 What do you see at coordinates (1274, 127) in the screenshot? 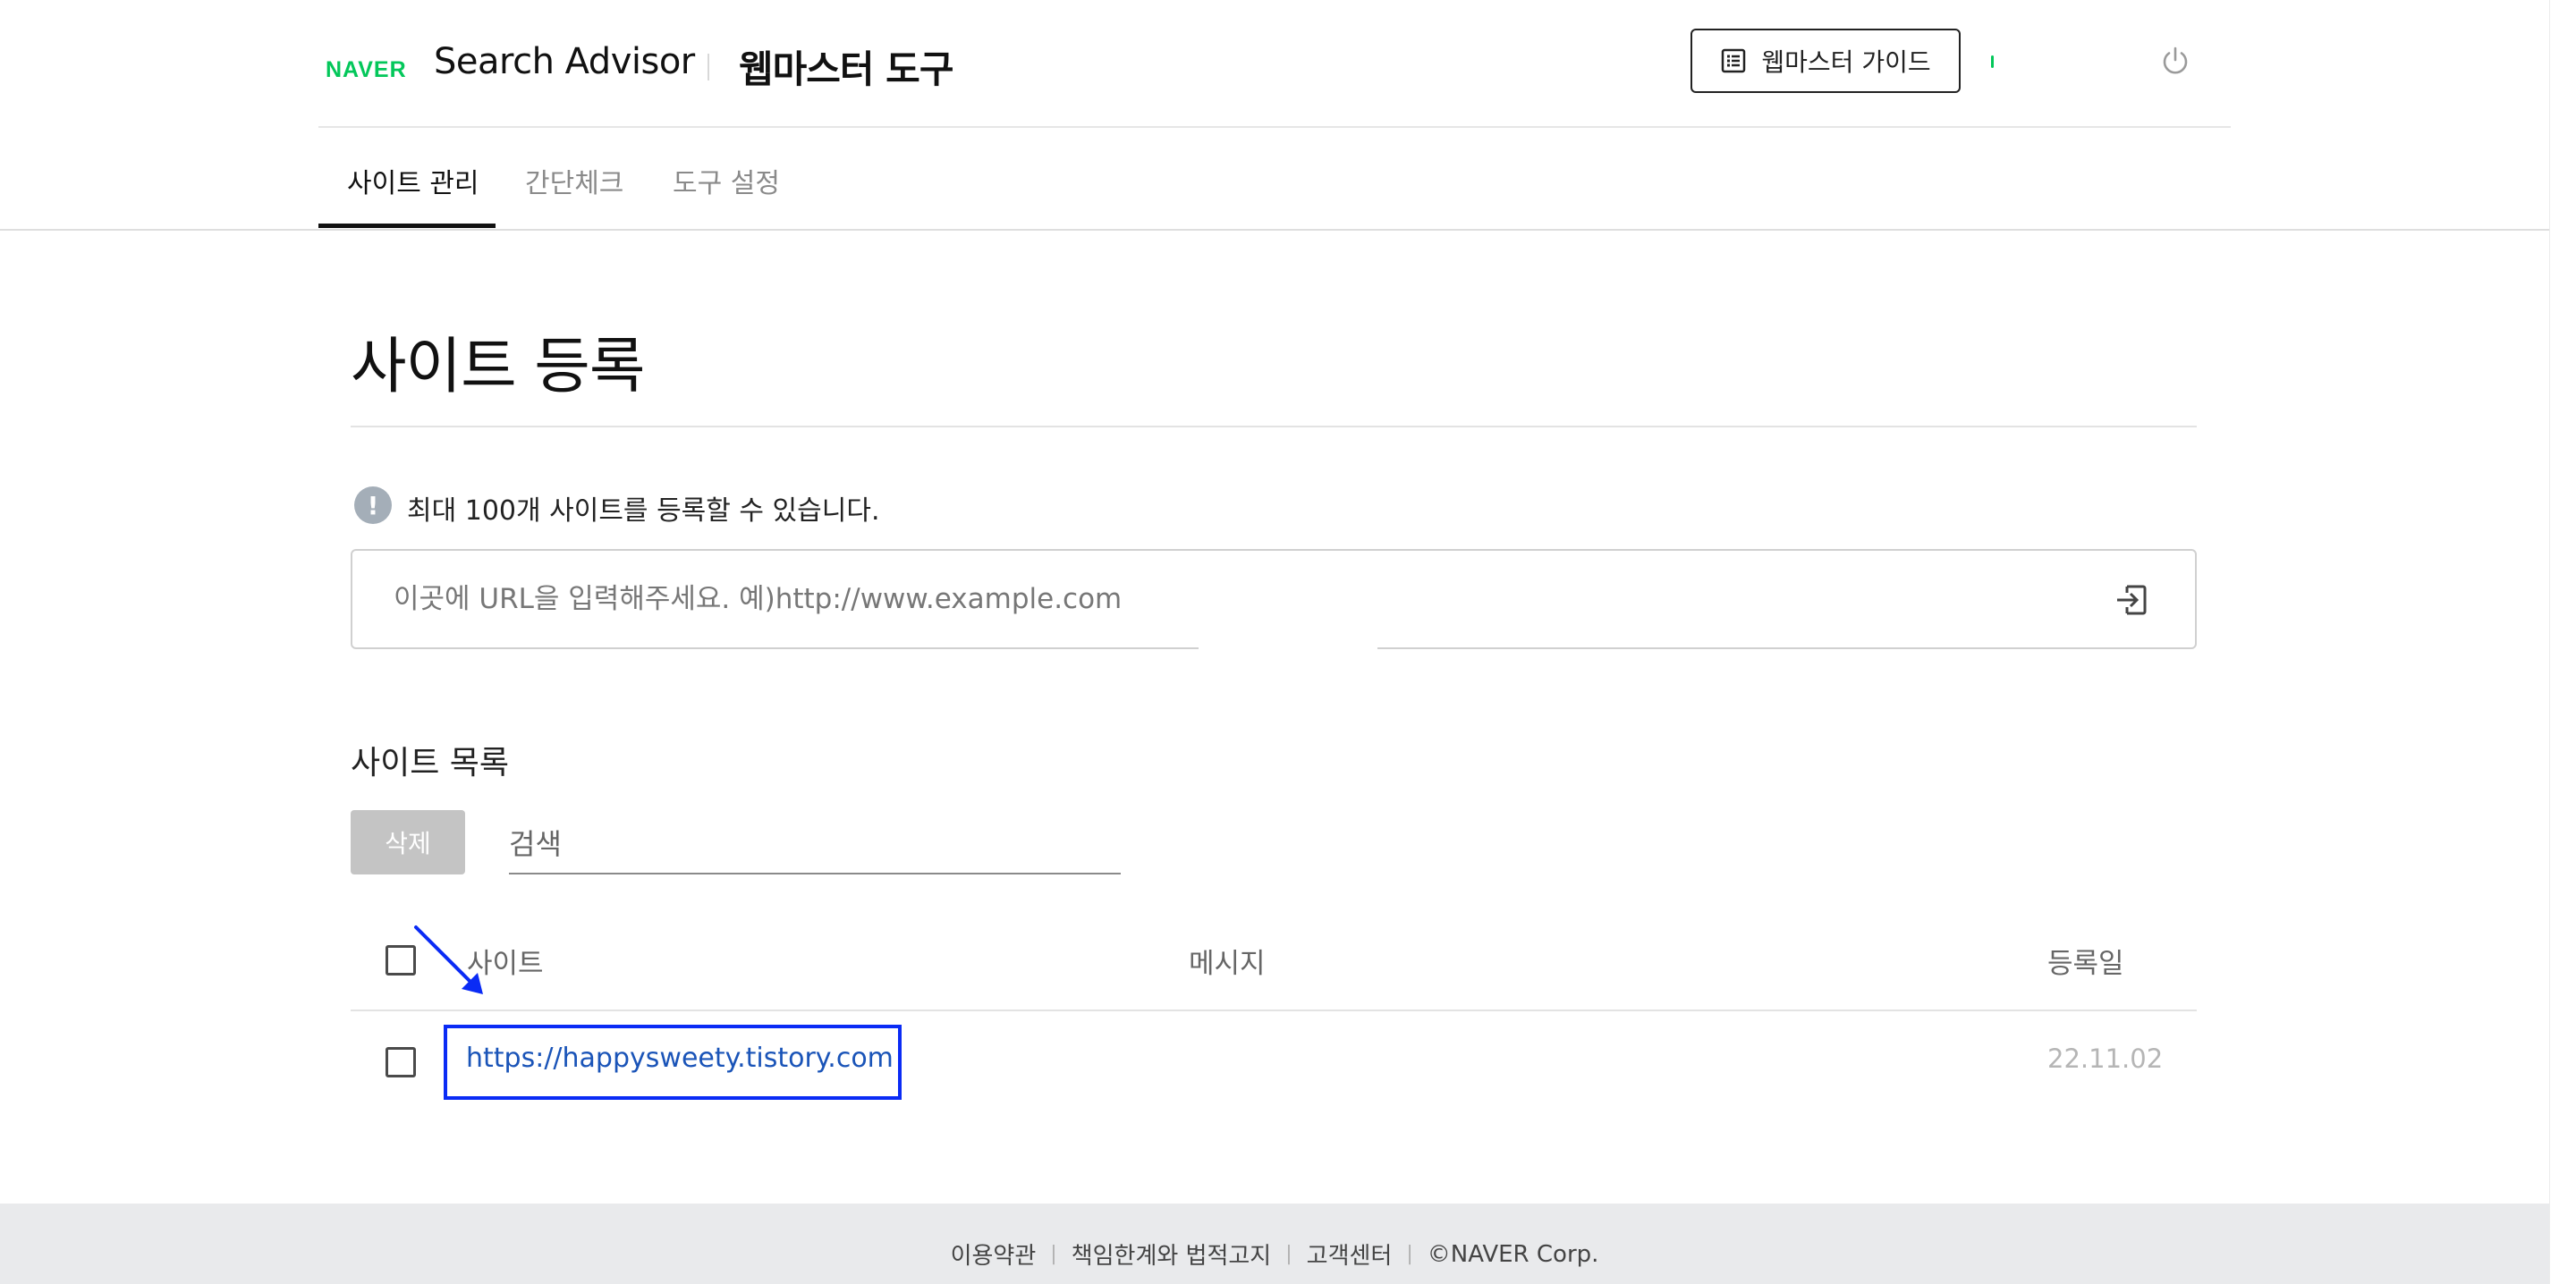
I see `header-divider` at bounding box center [1274, 127].